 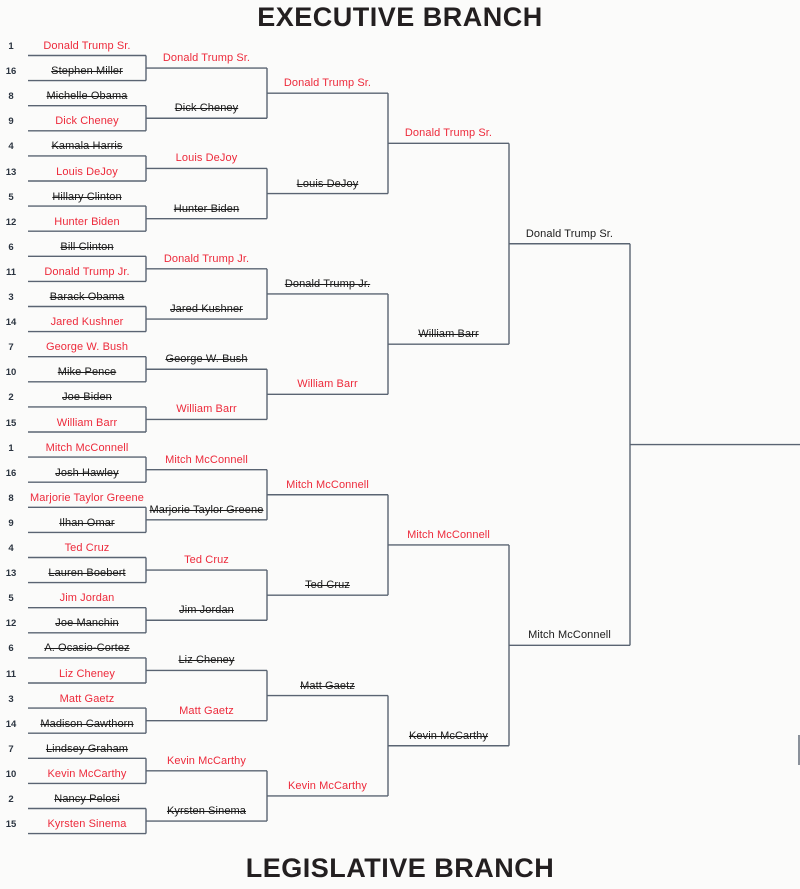 I want to click on bracket-entrant-round4: Mitch McConnell, so click(x=448, y=535).